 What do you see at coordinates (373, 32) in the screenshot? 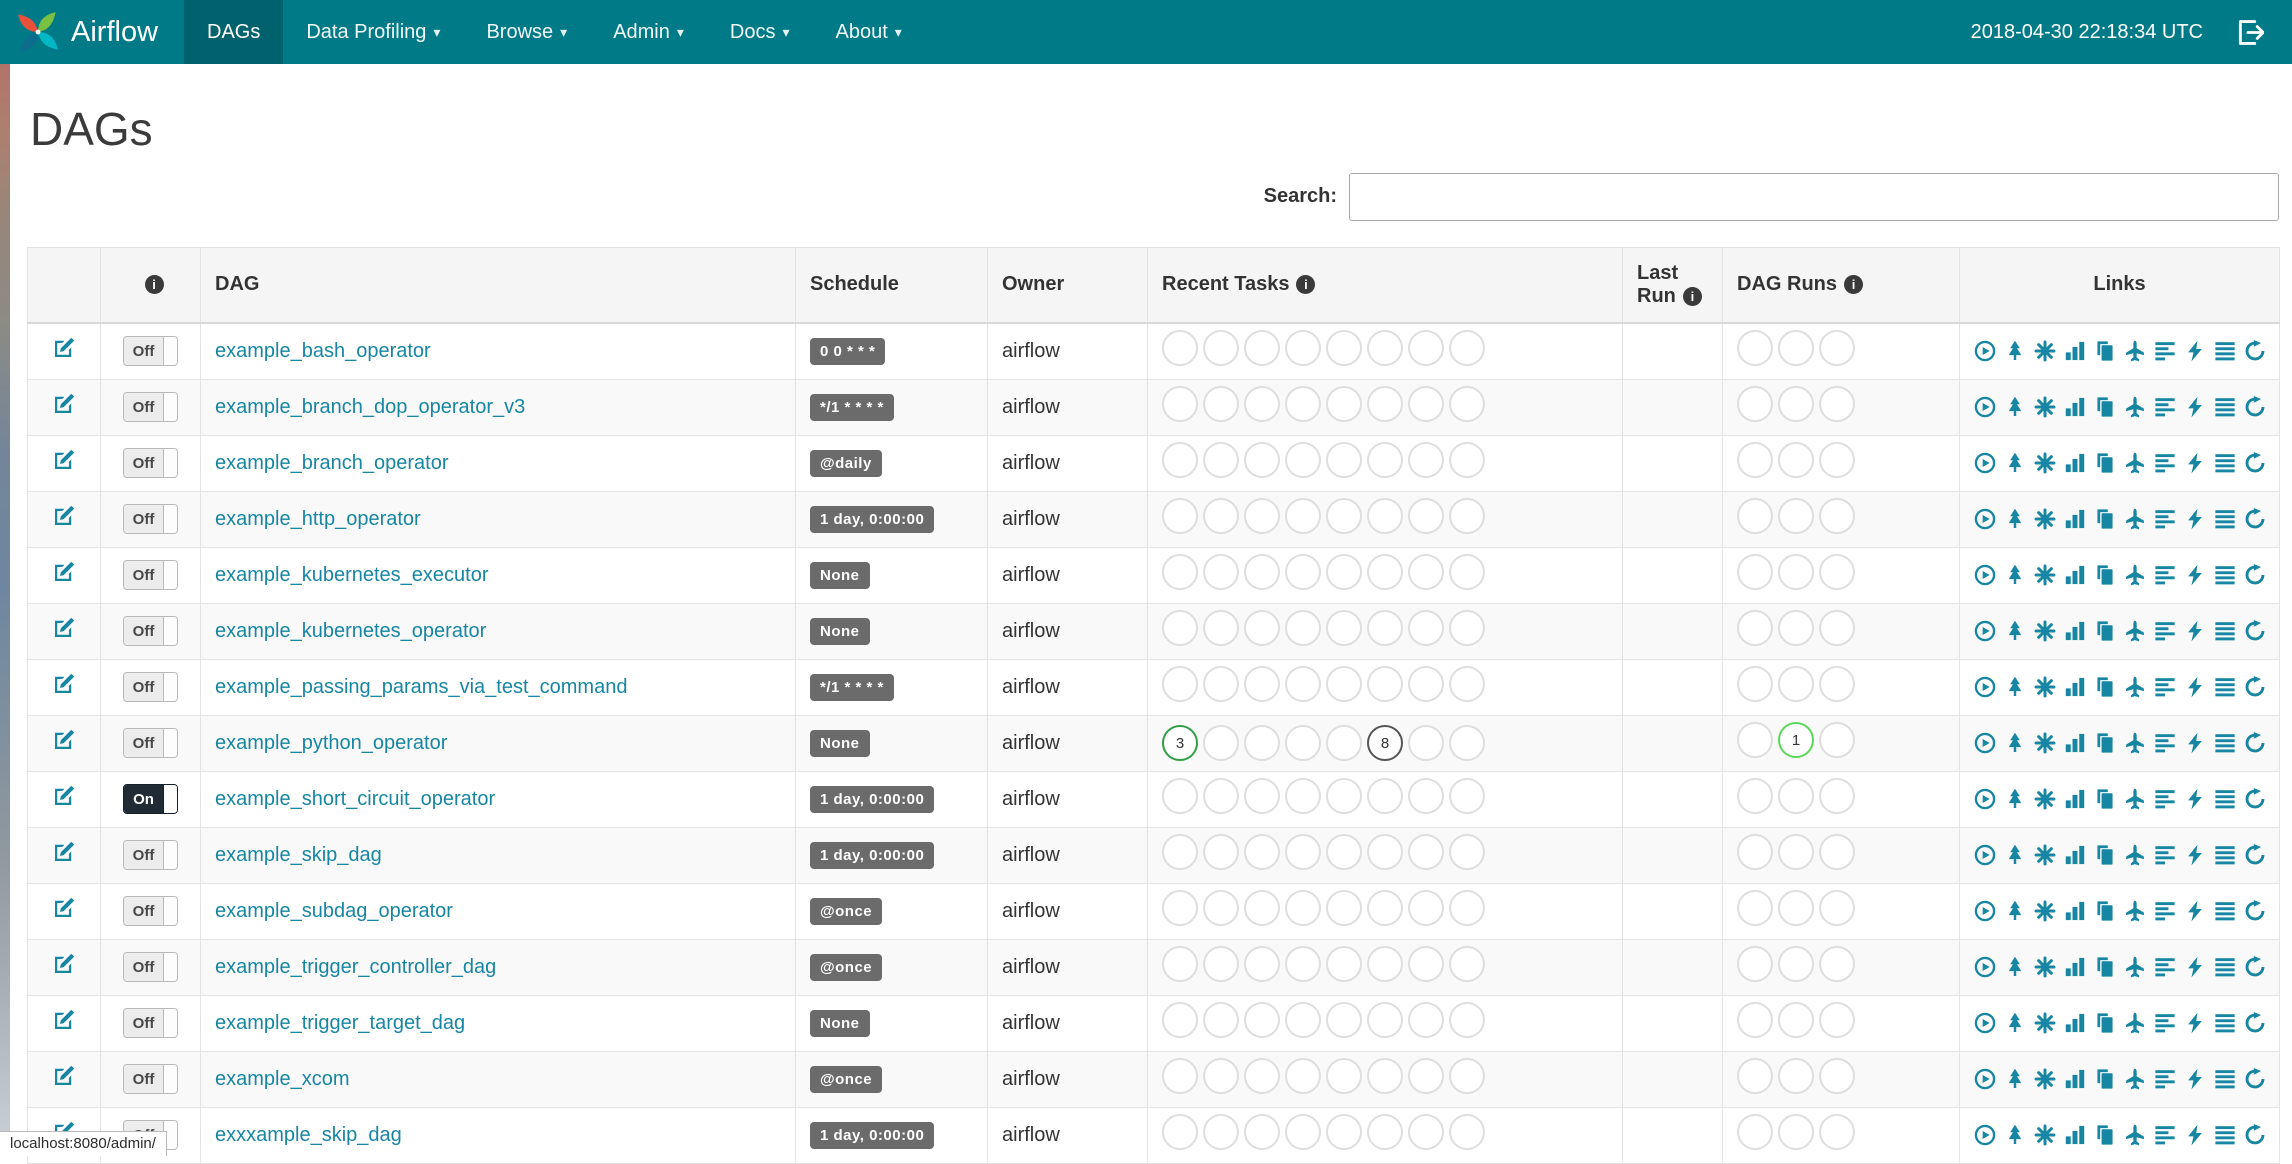
I see `nav-item-data-profiling: Data Profiling ▾` at bounding box center [373, 32].